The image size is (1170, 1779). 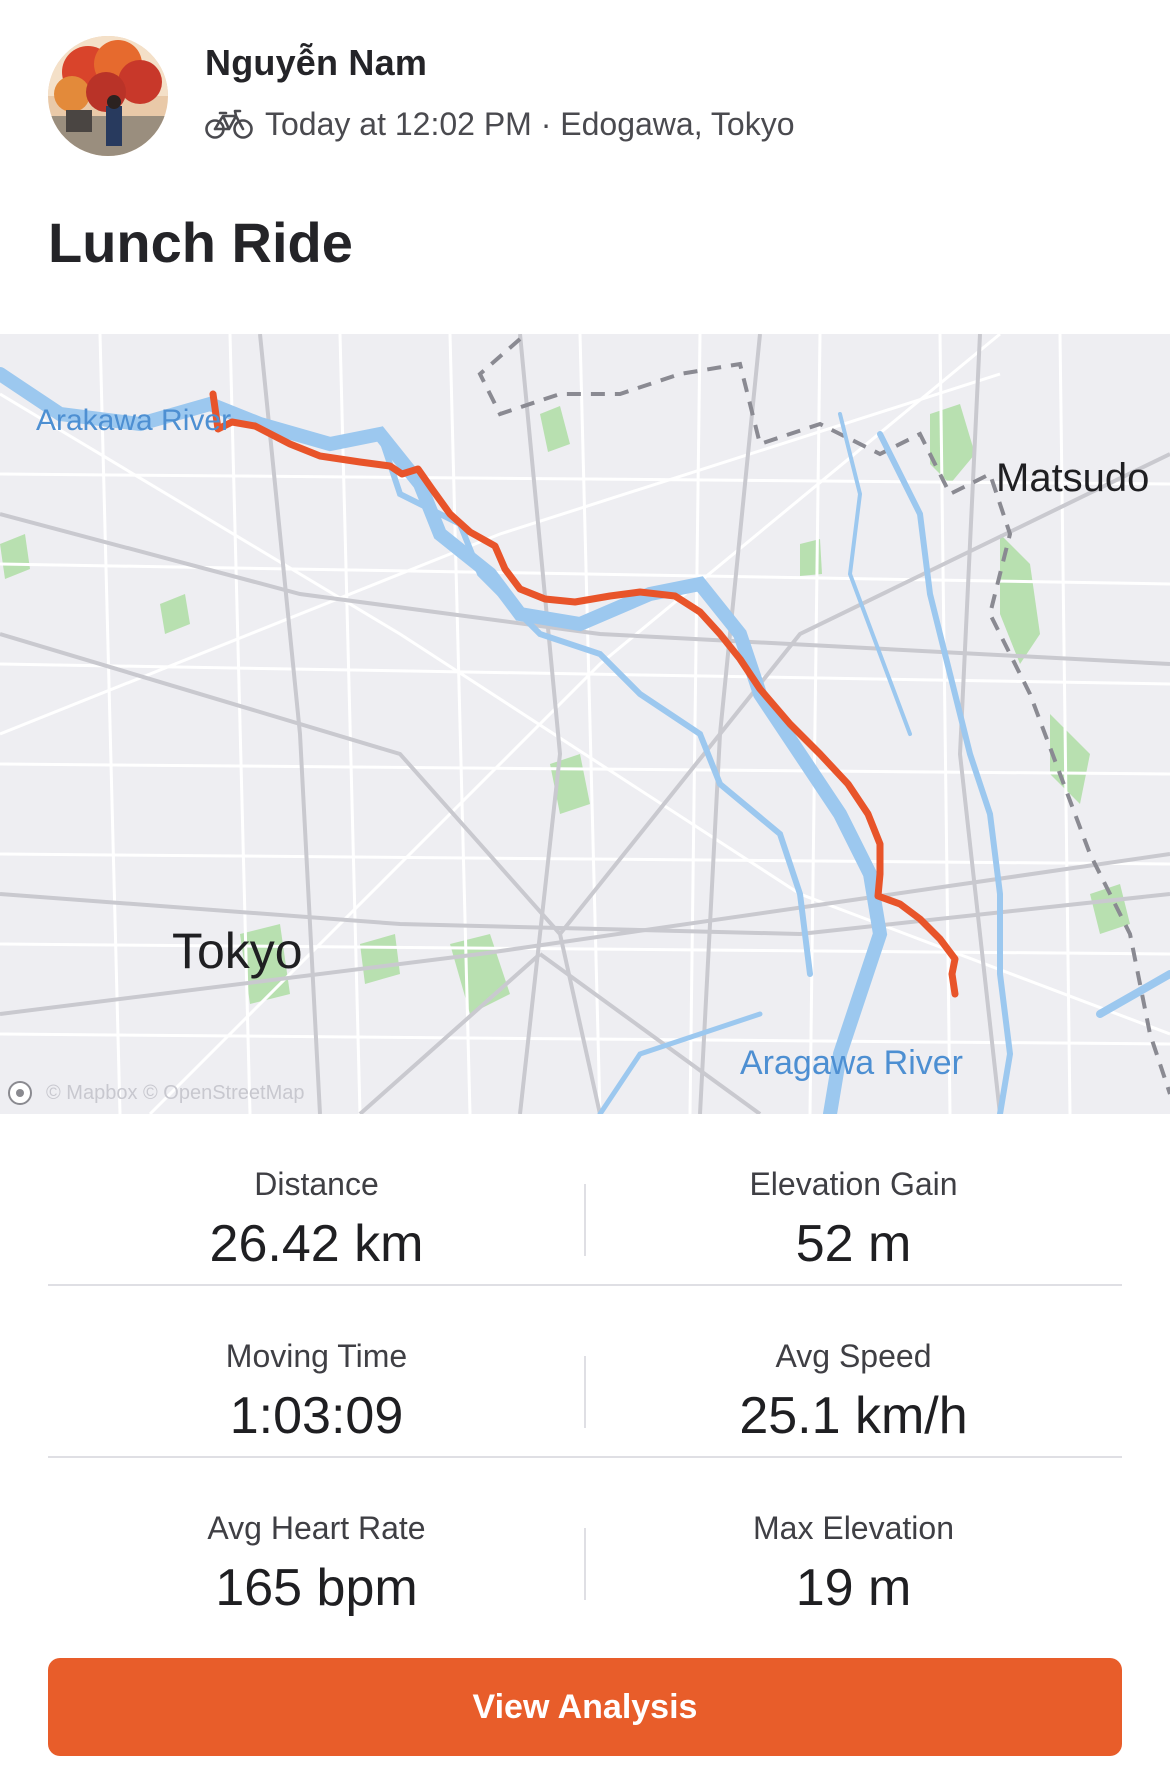 I want to click on stat-value: 1:03:09, so click(x=316, y=1416).